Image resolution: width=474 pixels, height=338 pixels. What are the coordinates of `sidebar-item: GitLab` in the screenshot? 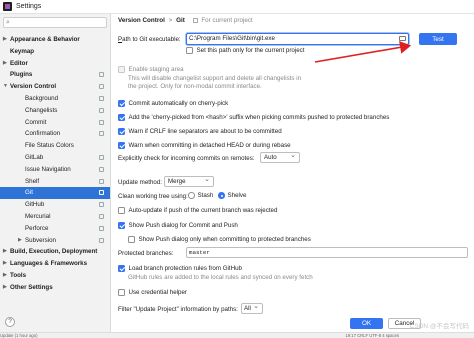 It's located at (55, 158).